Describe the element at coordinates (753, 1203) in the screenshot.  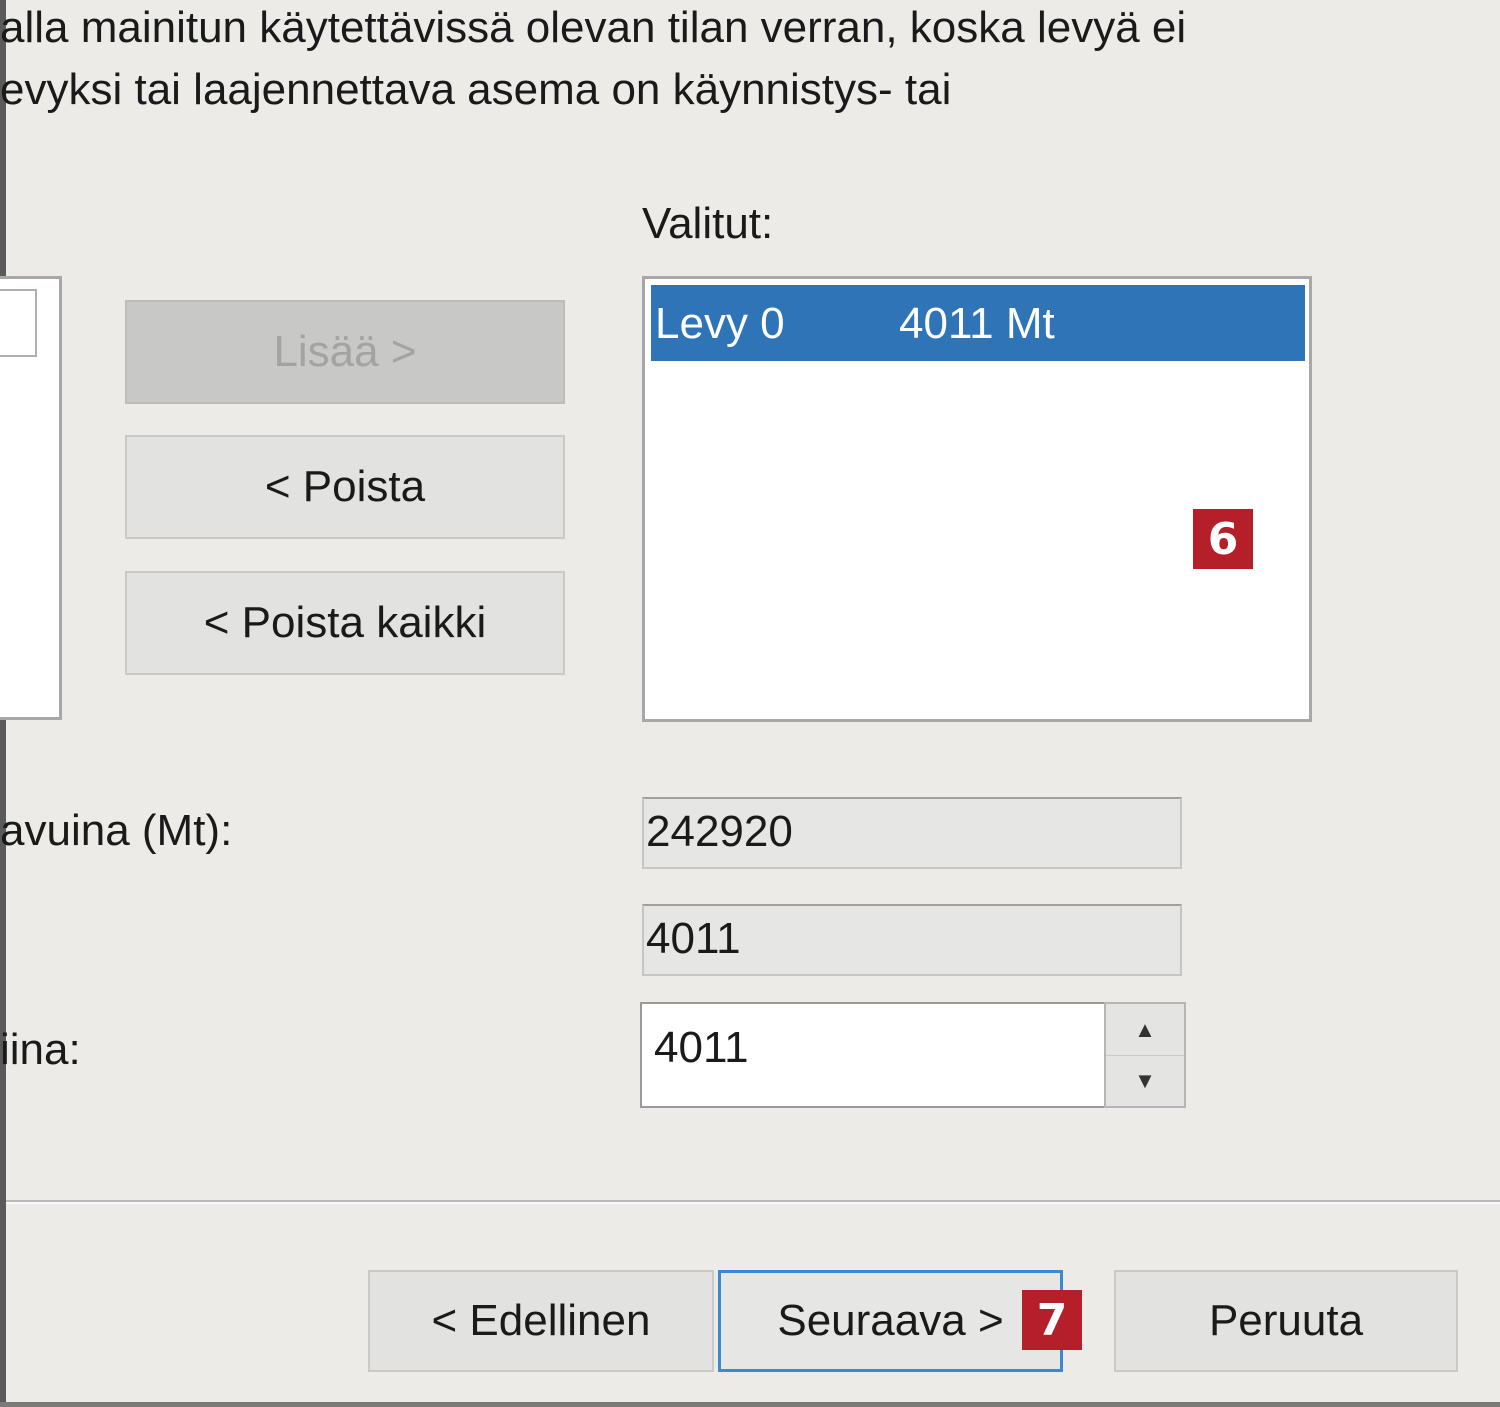
I see `footer-divider-highlight` at that location.